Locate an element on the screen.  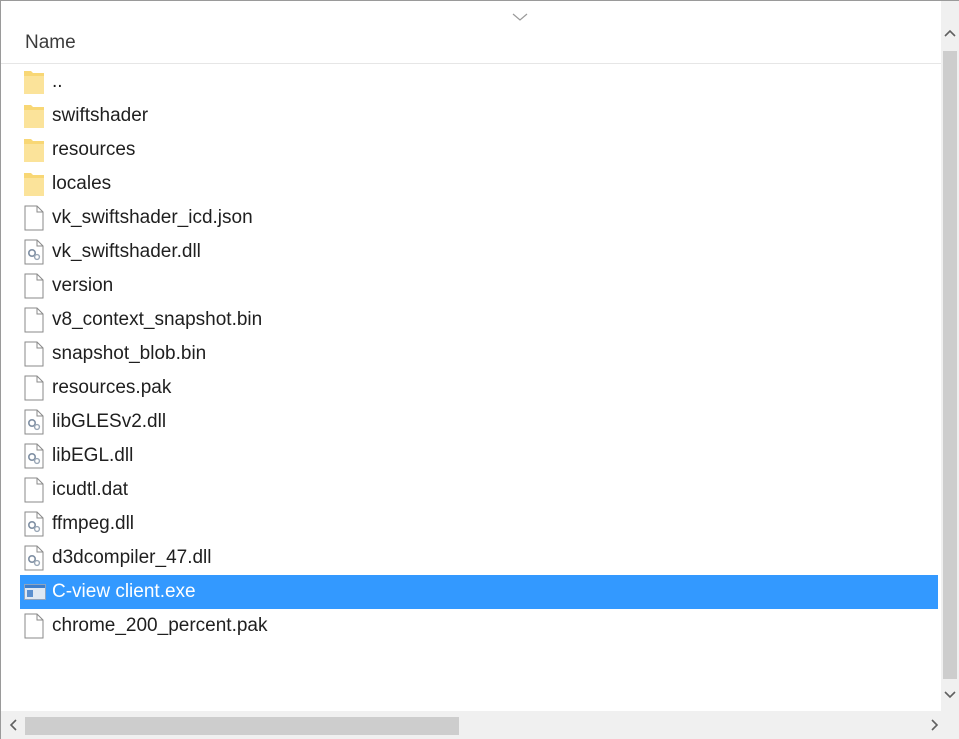
scroll-up-arrow-icon is located at coordinates (950, 33).